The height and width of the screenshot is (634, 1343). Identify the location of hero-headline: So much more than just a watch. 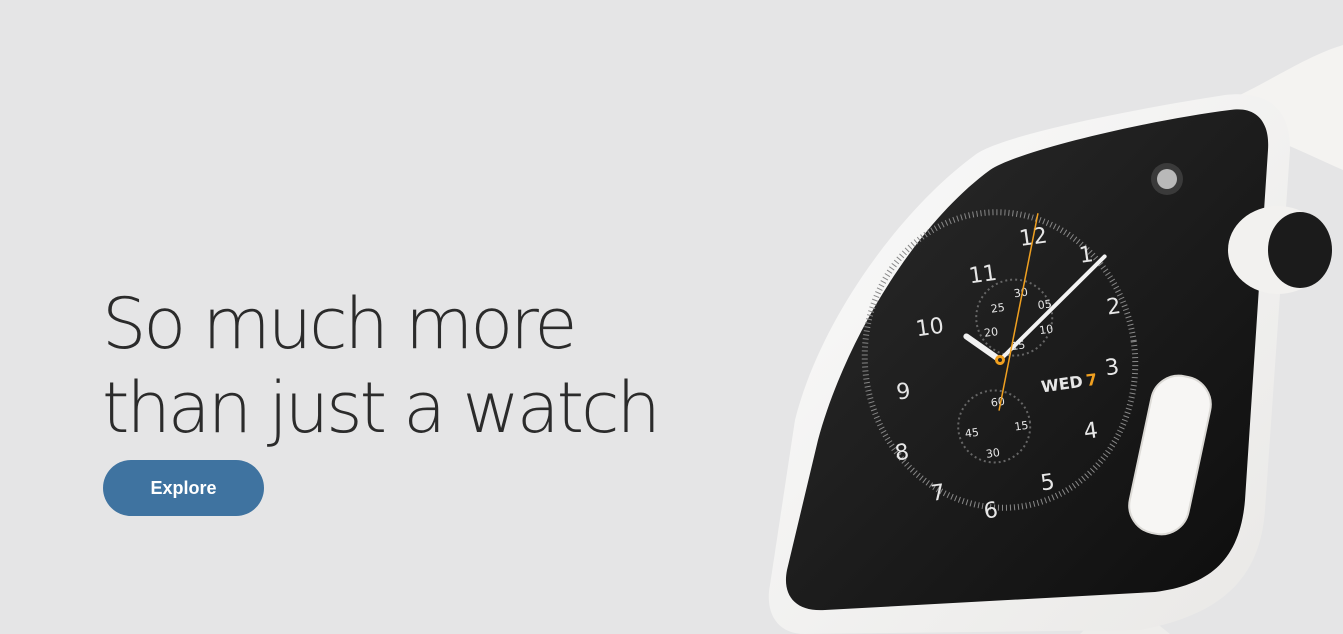
(381, 366).